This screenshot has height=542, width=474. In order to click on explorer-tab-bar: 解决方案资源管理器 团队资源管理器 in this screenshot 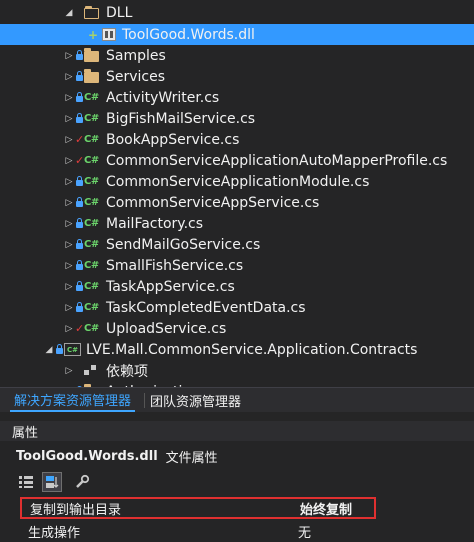, I will do `click(237, 399)`.